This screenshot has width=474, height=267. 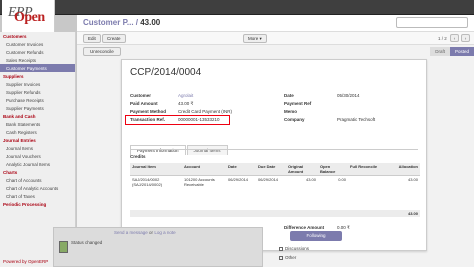 I want to click on previous-record-icon: ‹, so click(x=454, y=38).